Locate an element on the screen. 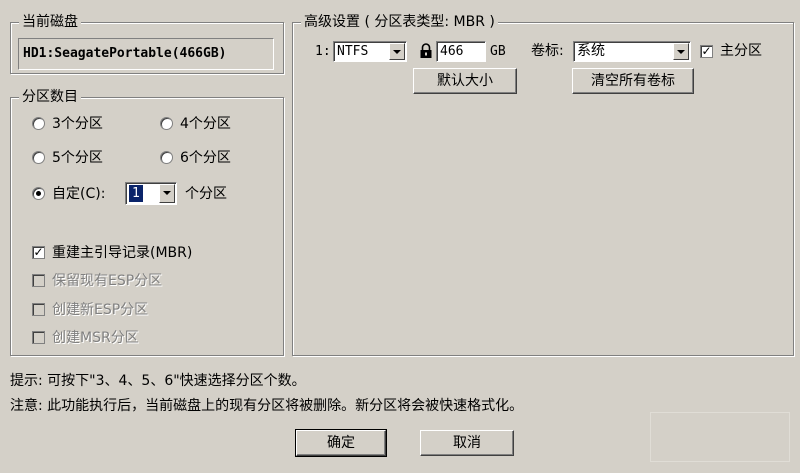 The height and width of the screenshot is (473, 800). tip-text: 提示: 可按下"3、4、5、6"快速选择分区个数。 is located at coordinates (158, 381).